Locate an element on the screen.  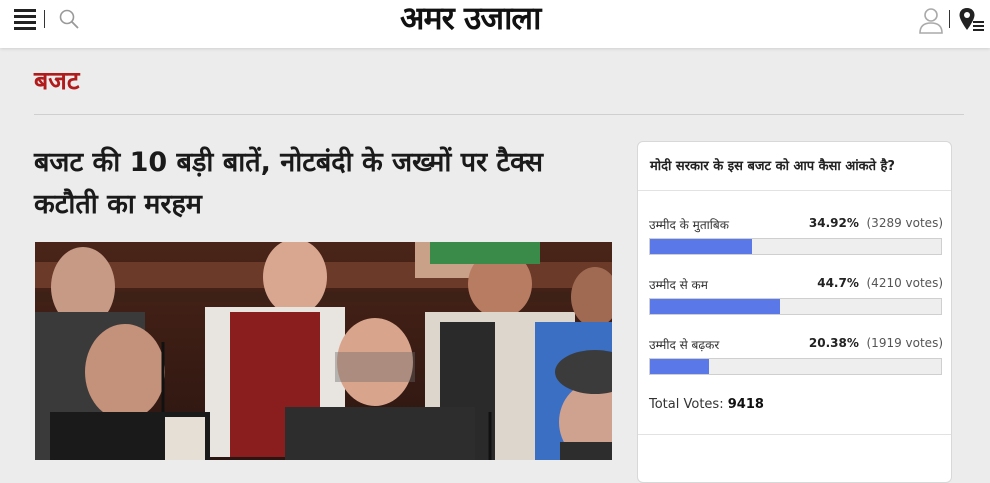
search-icon is located at coordinates (69, 21).